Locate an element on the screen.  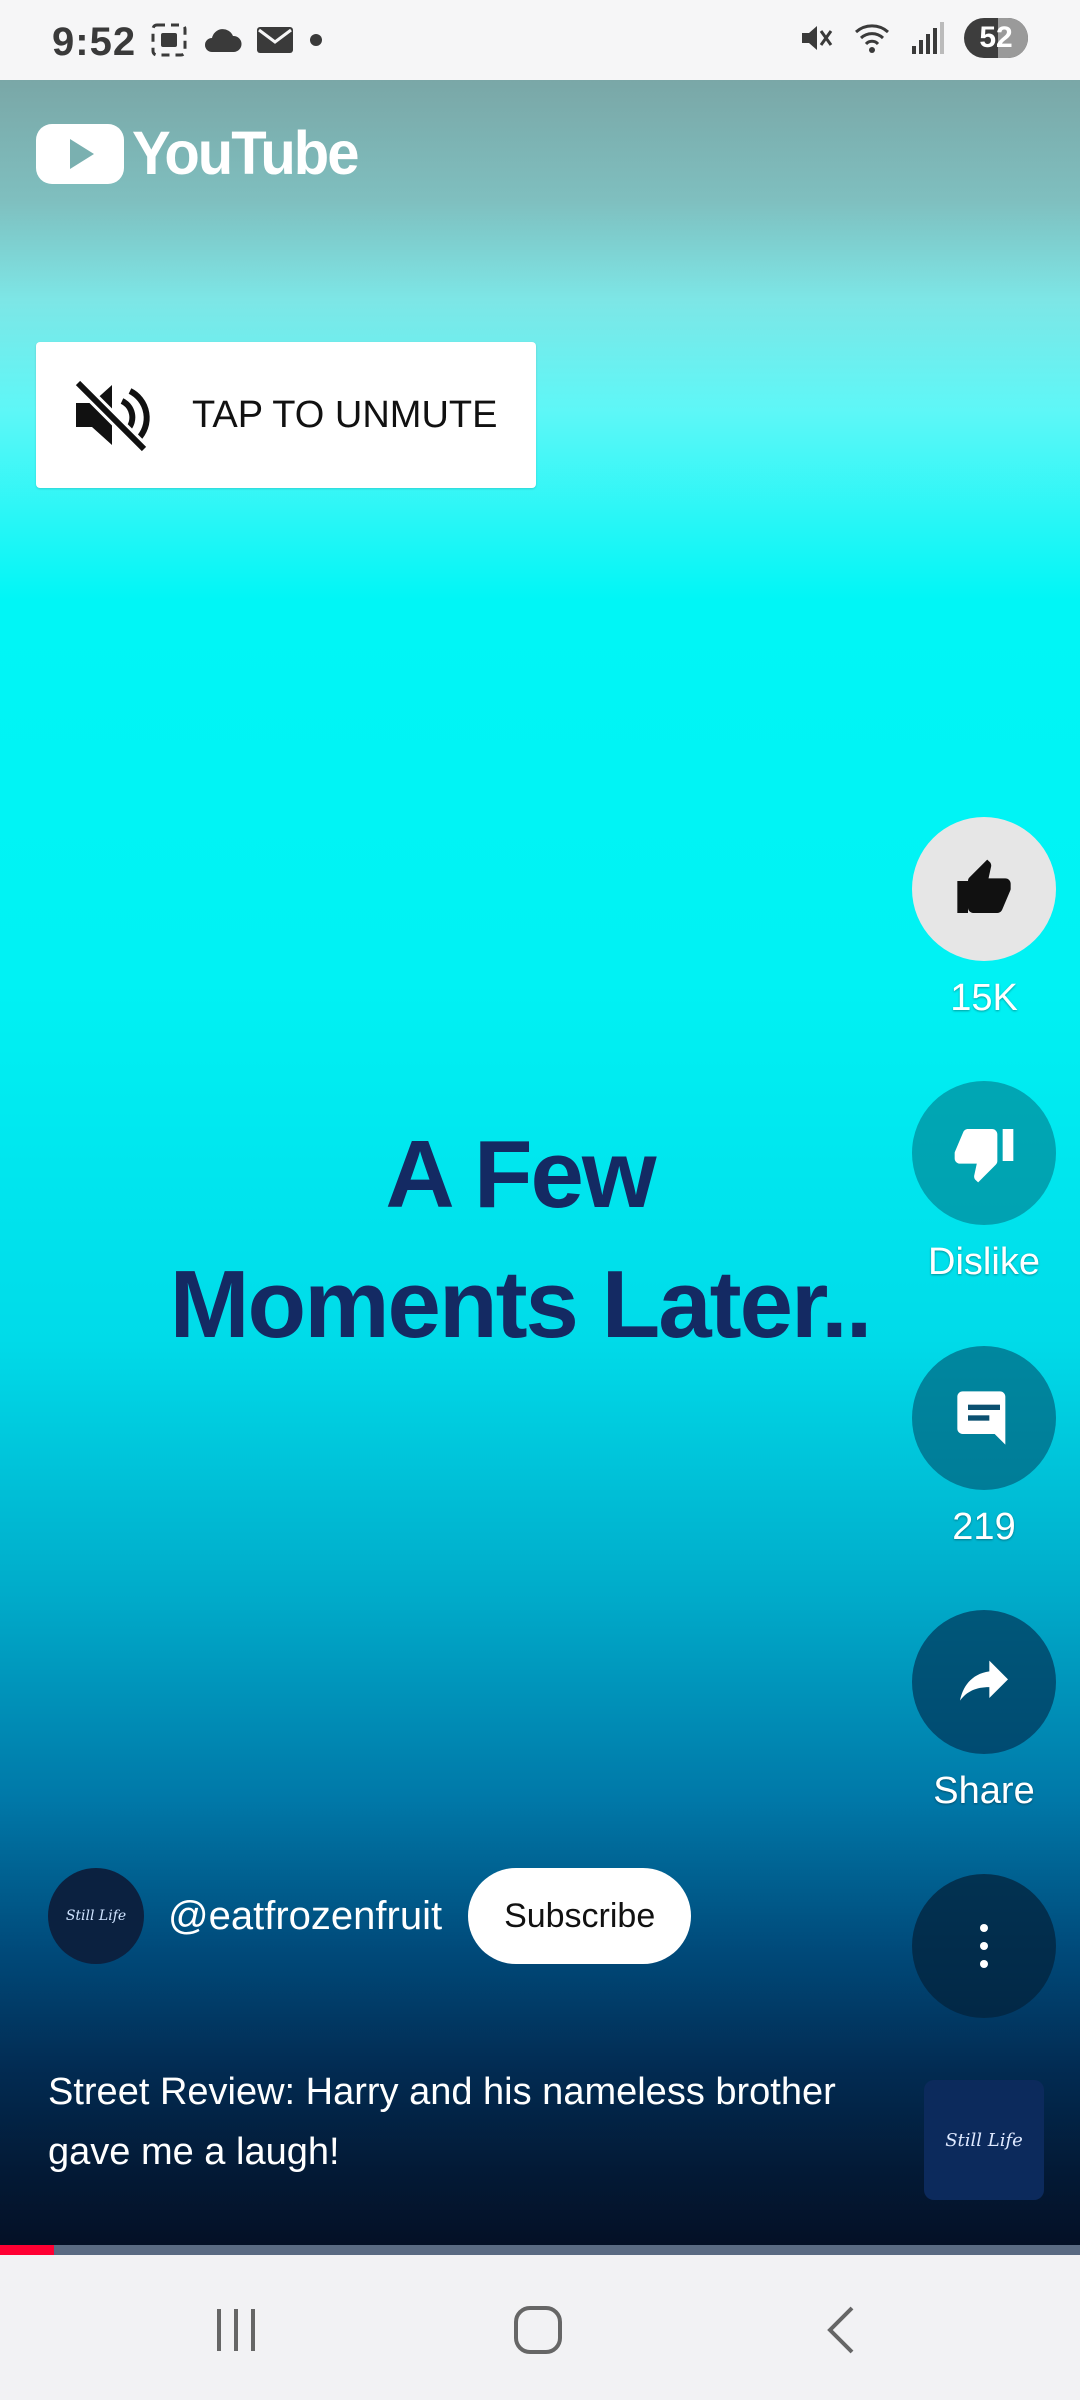
more-action is located at coordinates (984, 1946).